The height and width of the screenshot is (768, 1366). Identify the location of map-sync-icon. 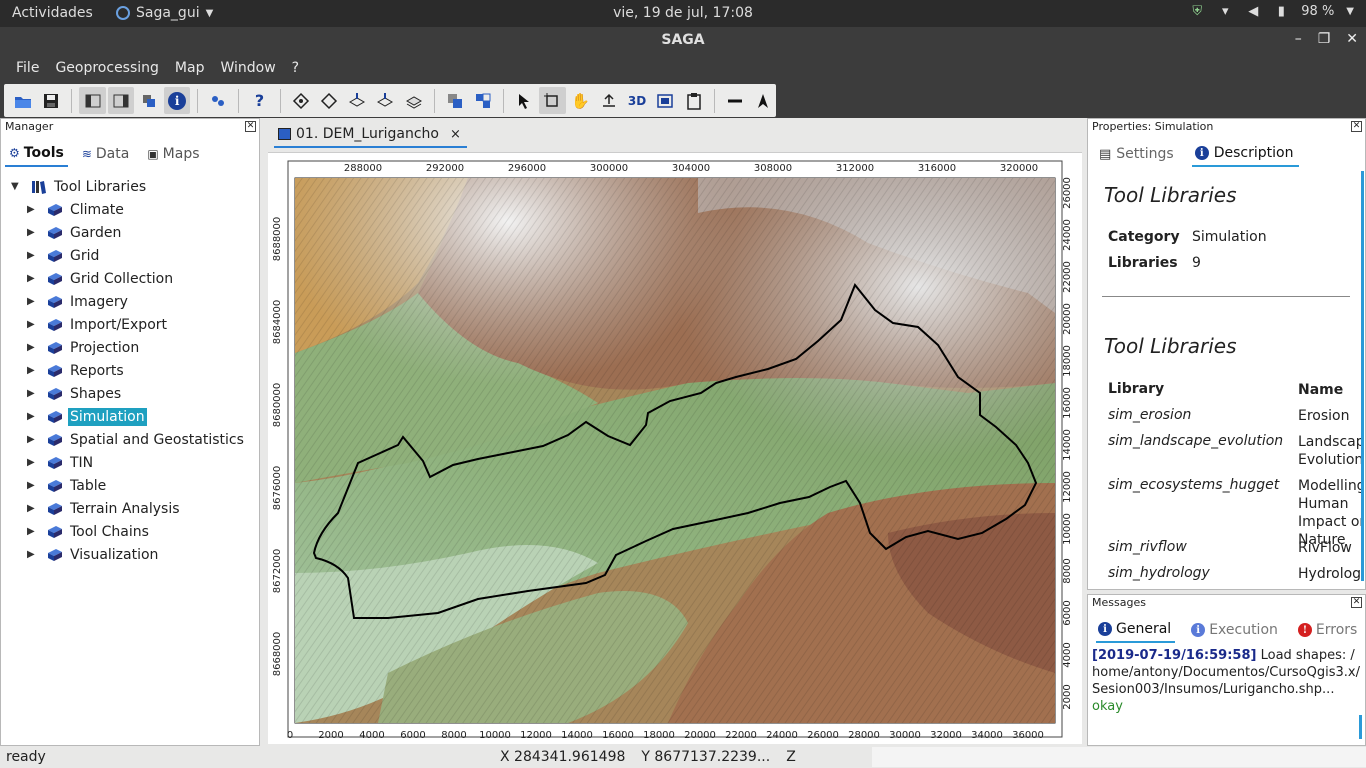
(483, 100).